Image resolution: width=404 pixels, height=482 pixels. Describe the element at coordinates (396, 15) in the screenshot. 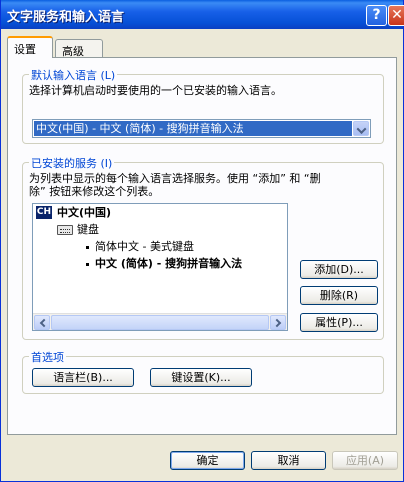

I see `close-button: ✕` at that location.